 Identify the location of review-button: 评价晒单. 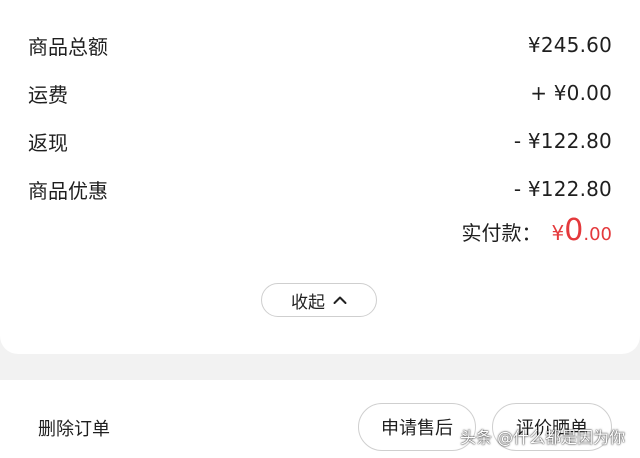
(552, 427).